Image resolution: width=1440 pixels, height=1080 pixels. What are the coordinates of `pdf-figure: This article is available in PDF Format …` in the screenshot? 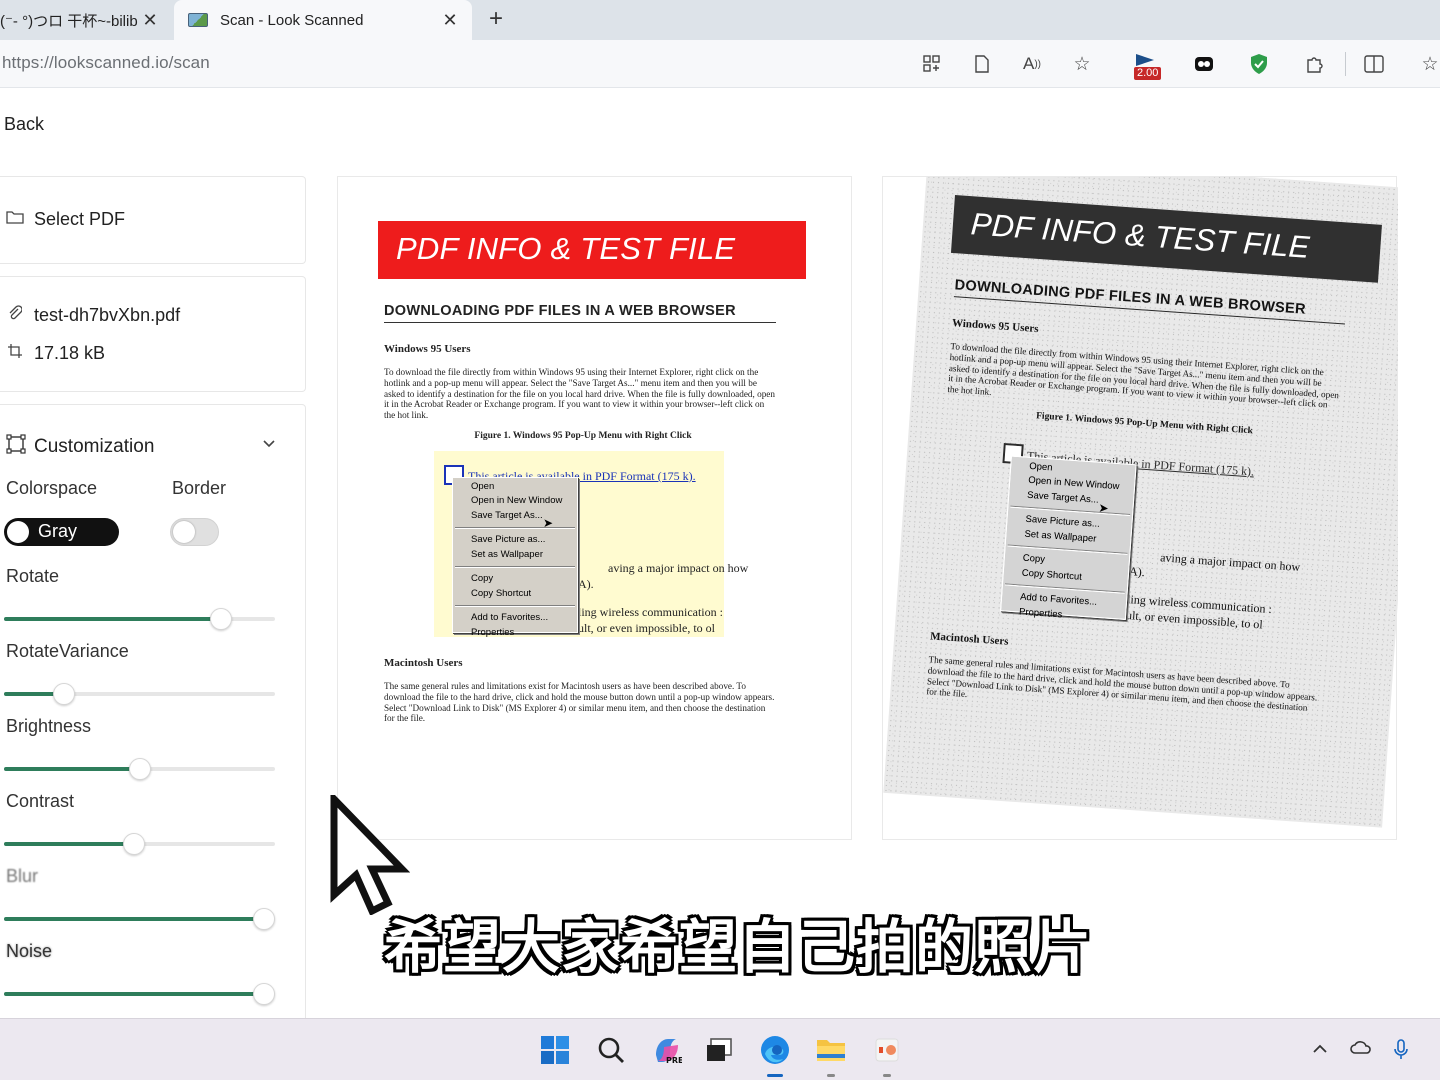 It's located at (1141, 531).